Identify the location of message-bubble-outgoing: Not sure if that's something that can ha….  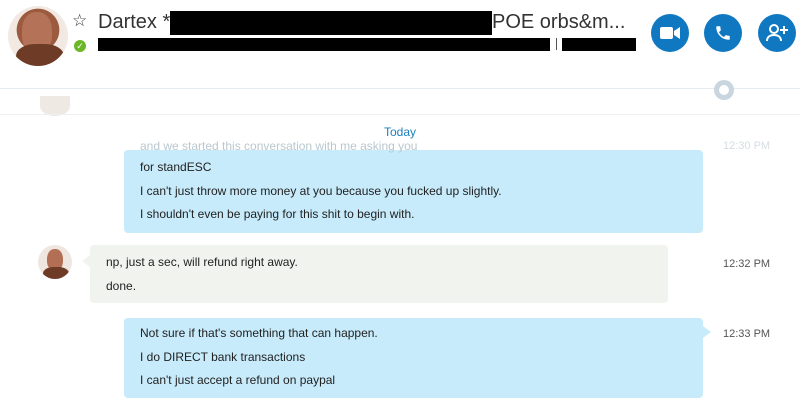
(413, 358).